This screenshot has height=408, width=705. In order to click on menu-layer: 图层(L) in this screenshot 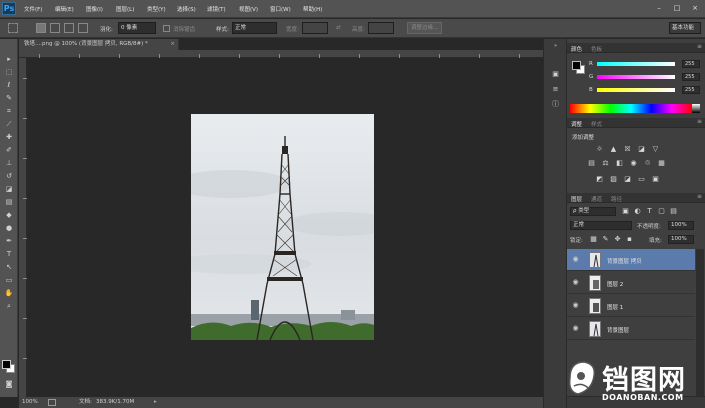, I will do `click(125, 9)`.